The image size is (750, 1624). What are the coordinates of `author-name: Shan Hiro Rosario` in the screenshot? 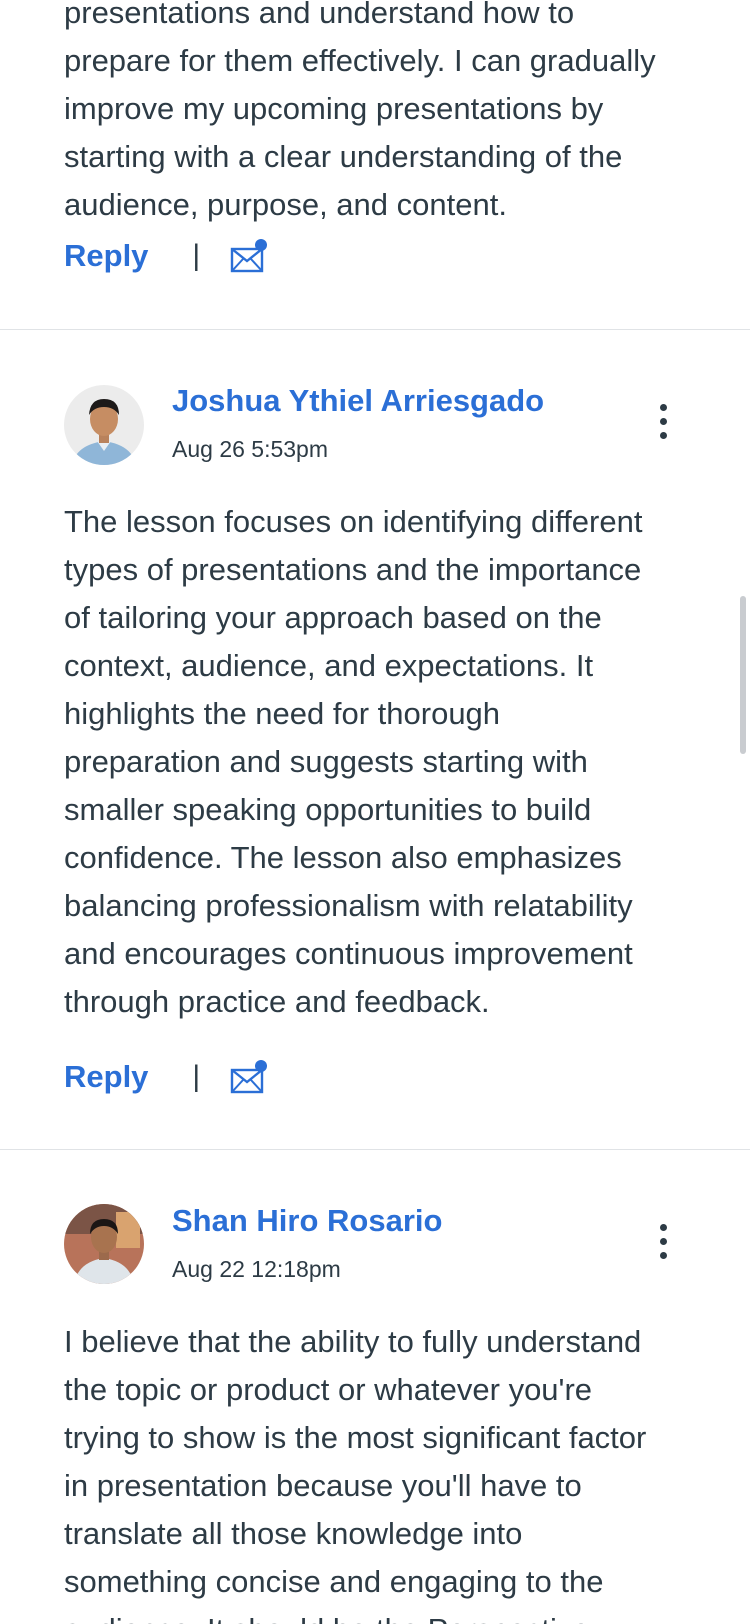 It's located at (307, 1221).